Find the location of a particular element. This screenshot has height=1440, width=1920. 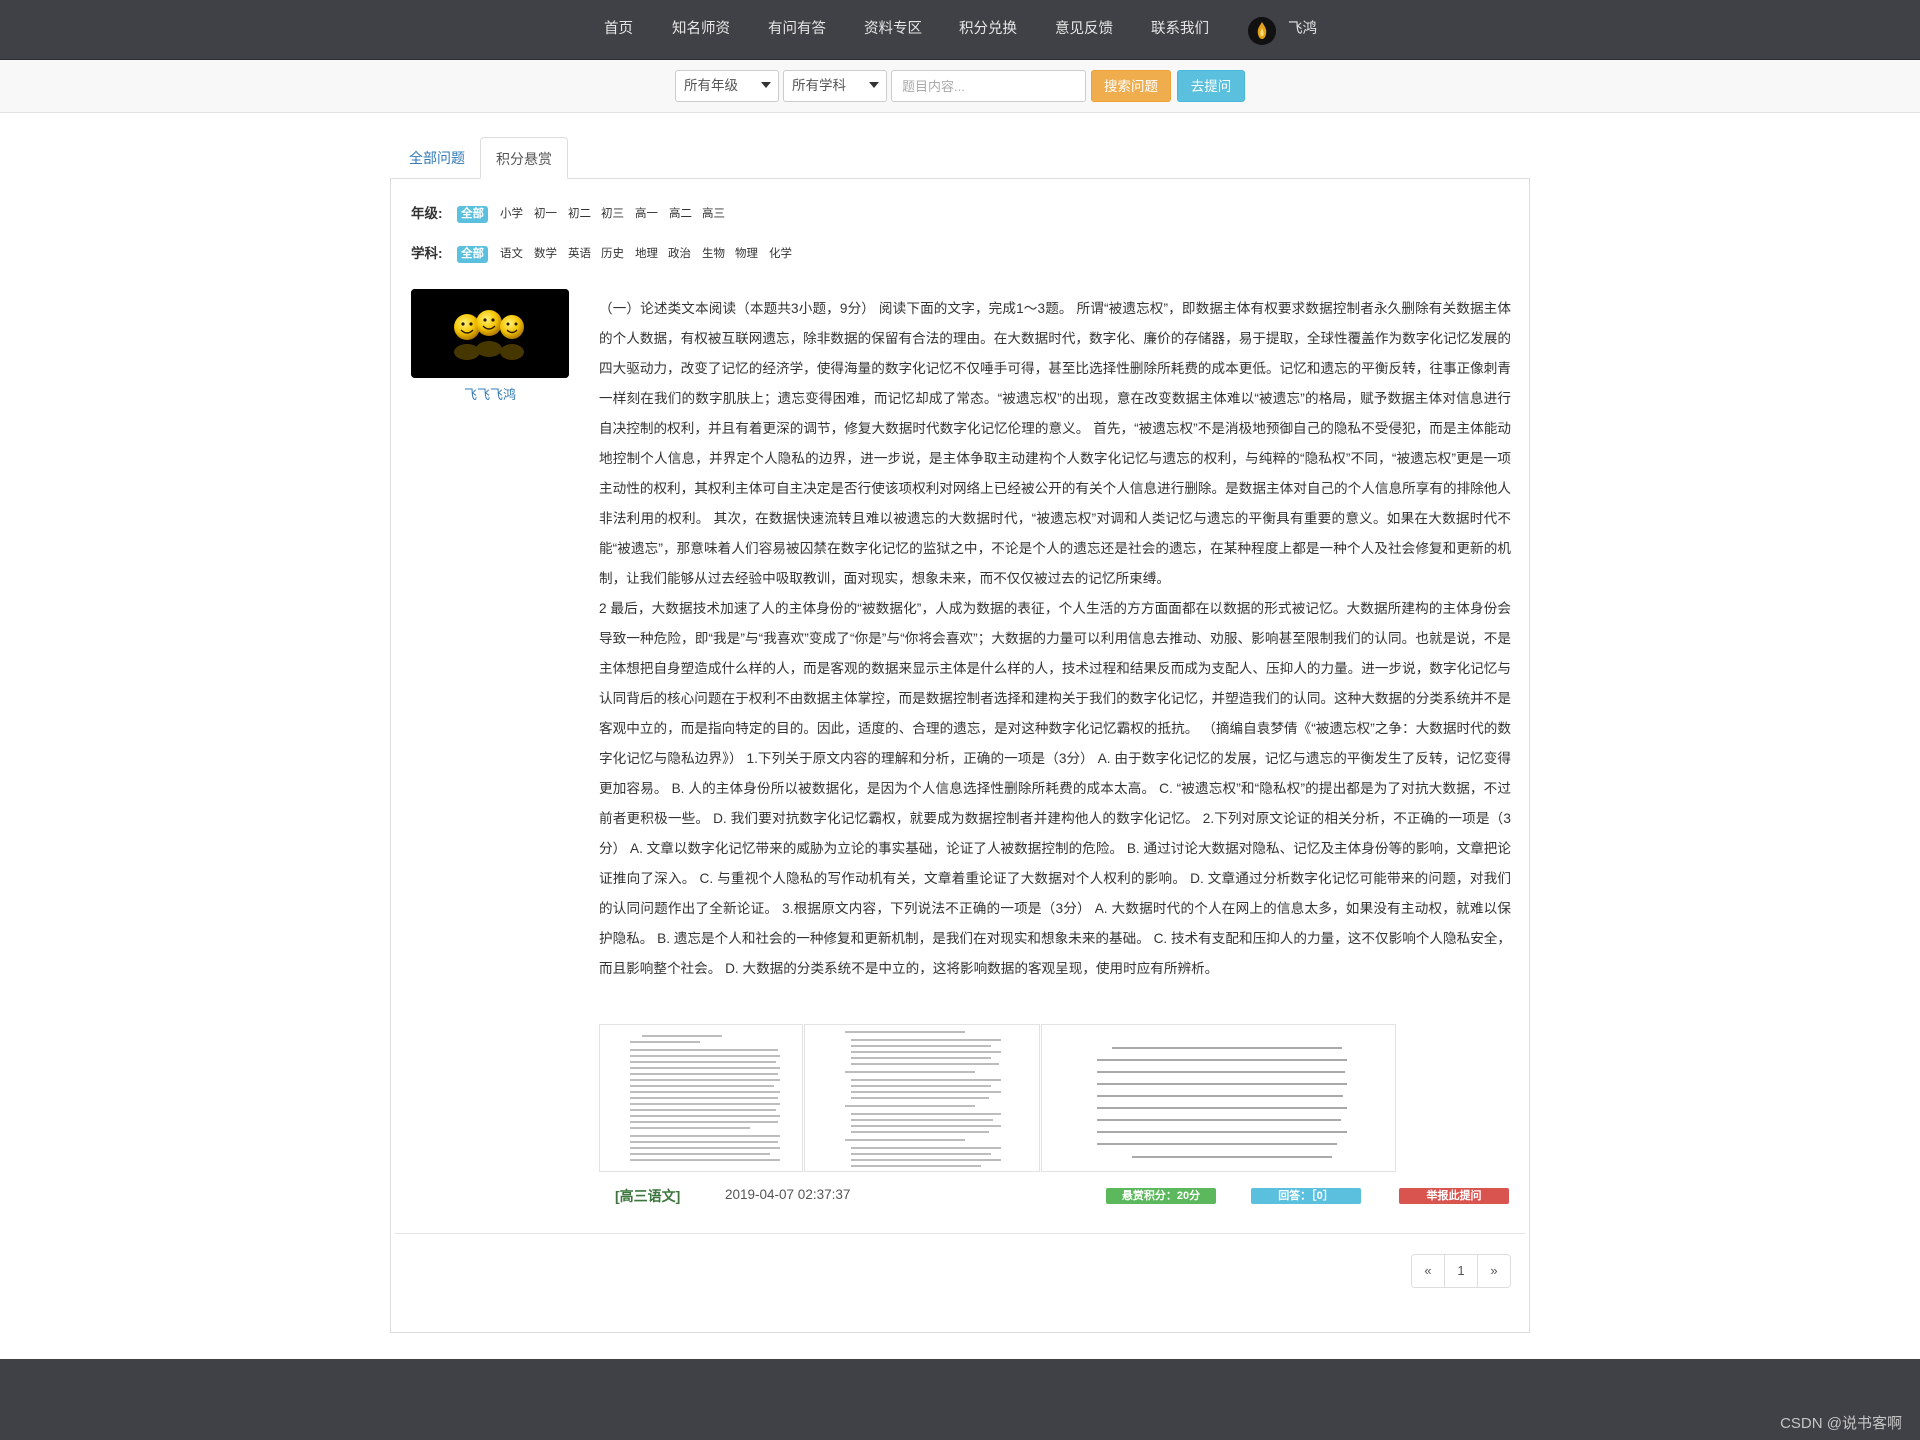

grade-select-value: 所有年级 is located at coordinates (711, 85).